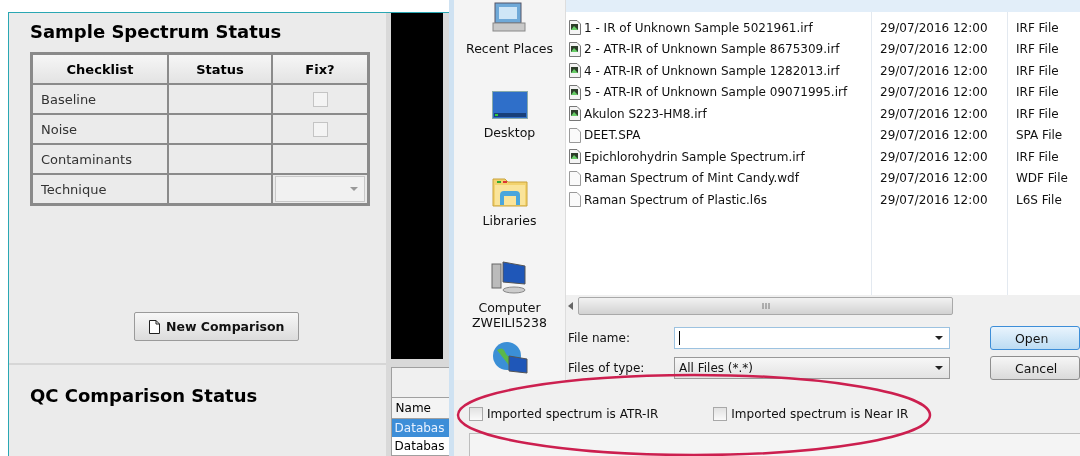  I want to click on file-name-text: Raman Spectrum of Plastic.l6s, so click(676, 199).